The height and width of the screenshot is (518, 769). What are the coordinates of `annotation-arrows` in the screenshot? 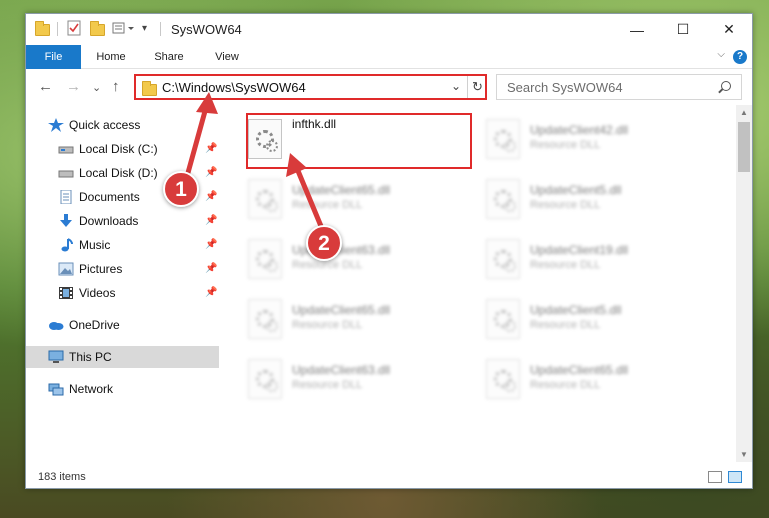 It's located at (254, 163).